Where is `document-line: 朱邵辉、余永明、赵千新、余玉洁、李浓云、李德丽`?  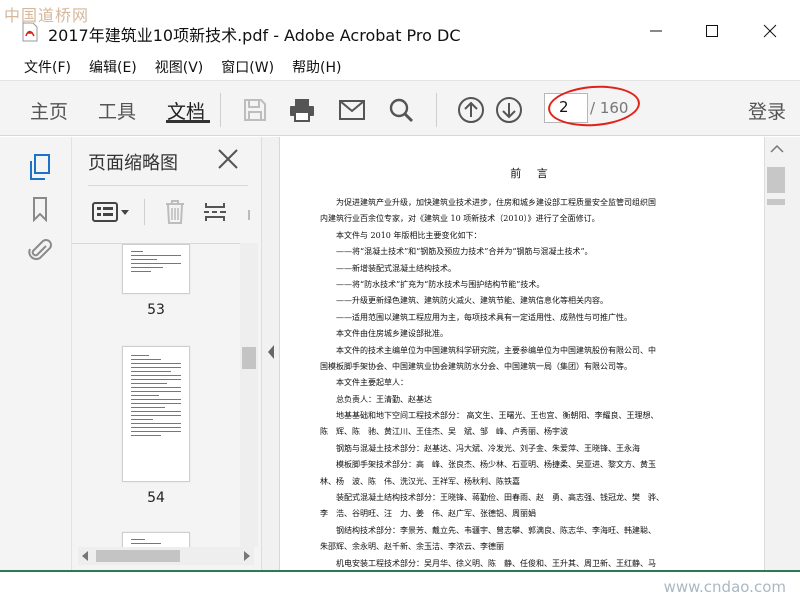 document-line: 朱邵辉、余永明、赵千新、余玉洁、李浓云、李德丽 is located at coordinates (412, 547).